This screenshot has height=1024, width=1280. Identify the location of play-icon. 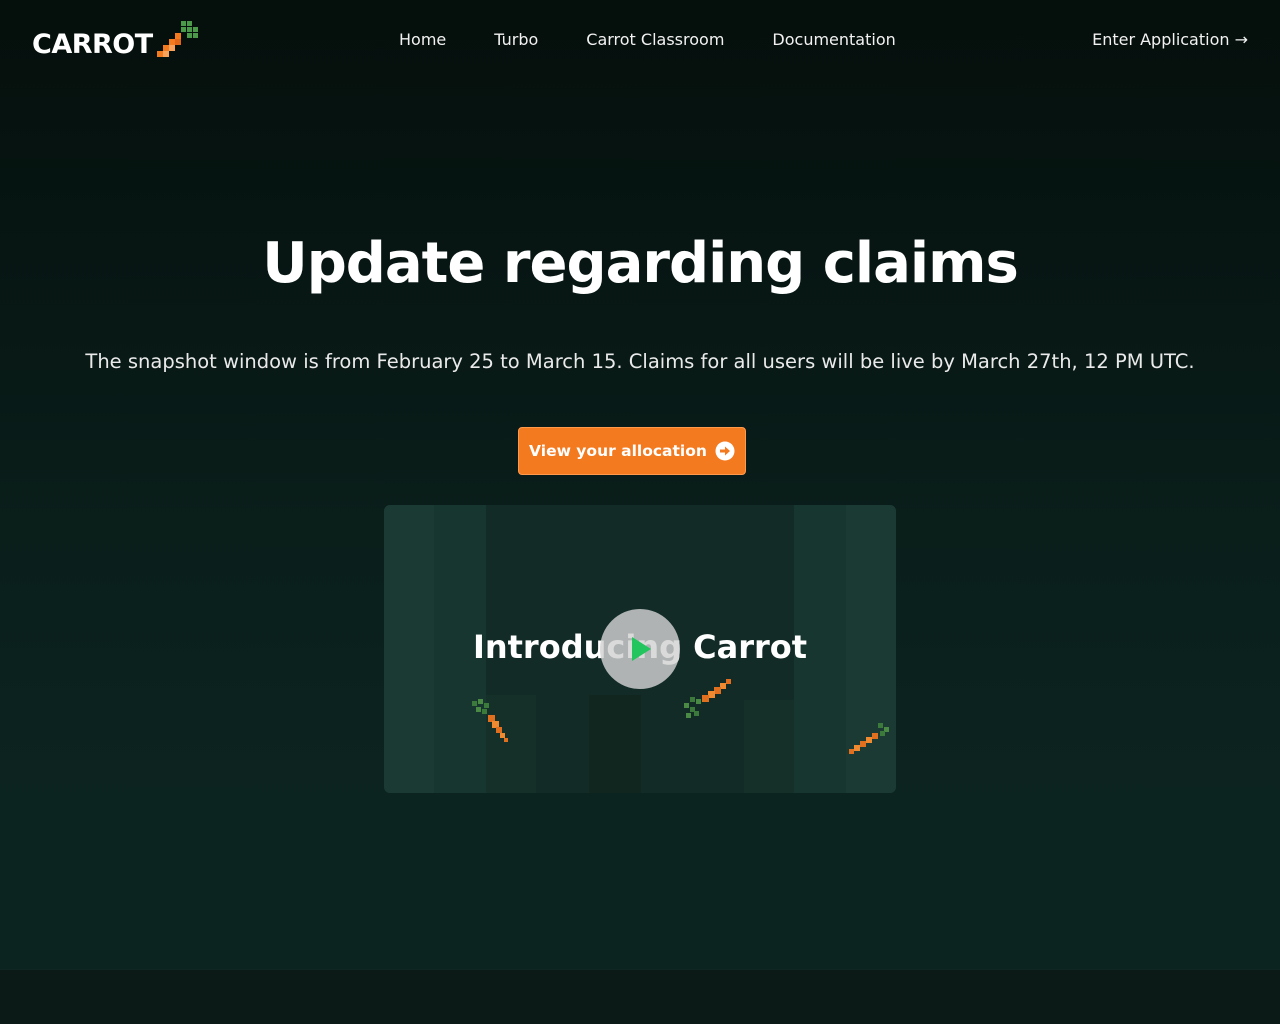
(641, 649).